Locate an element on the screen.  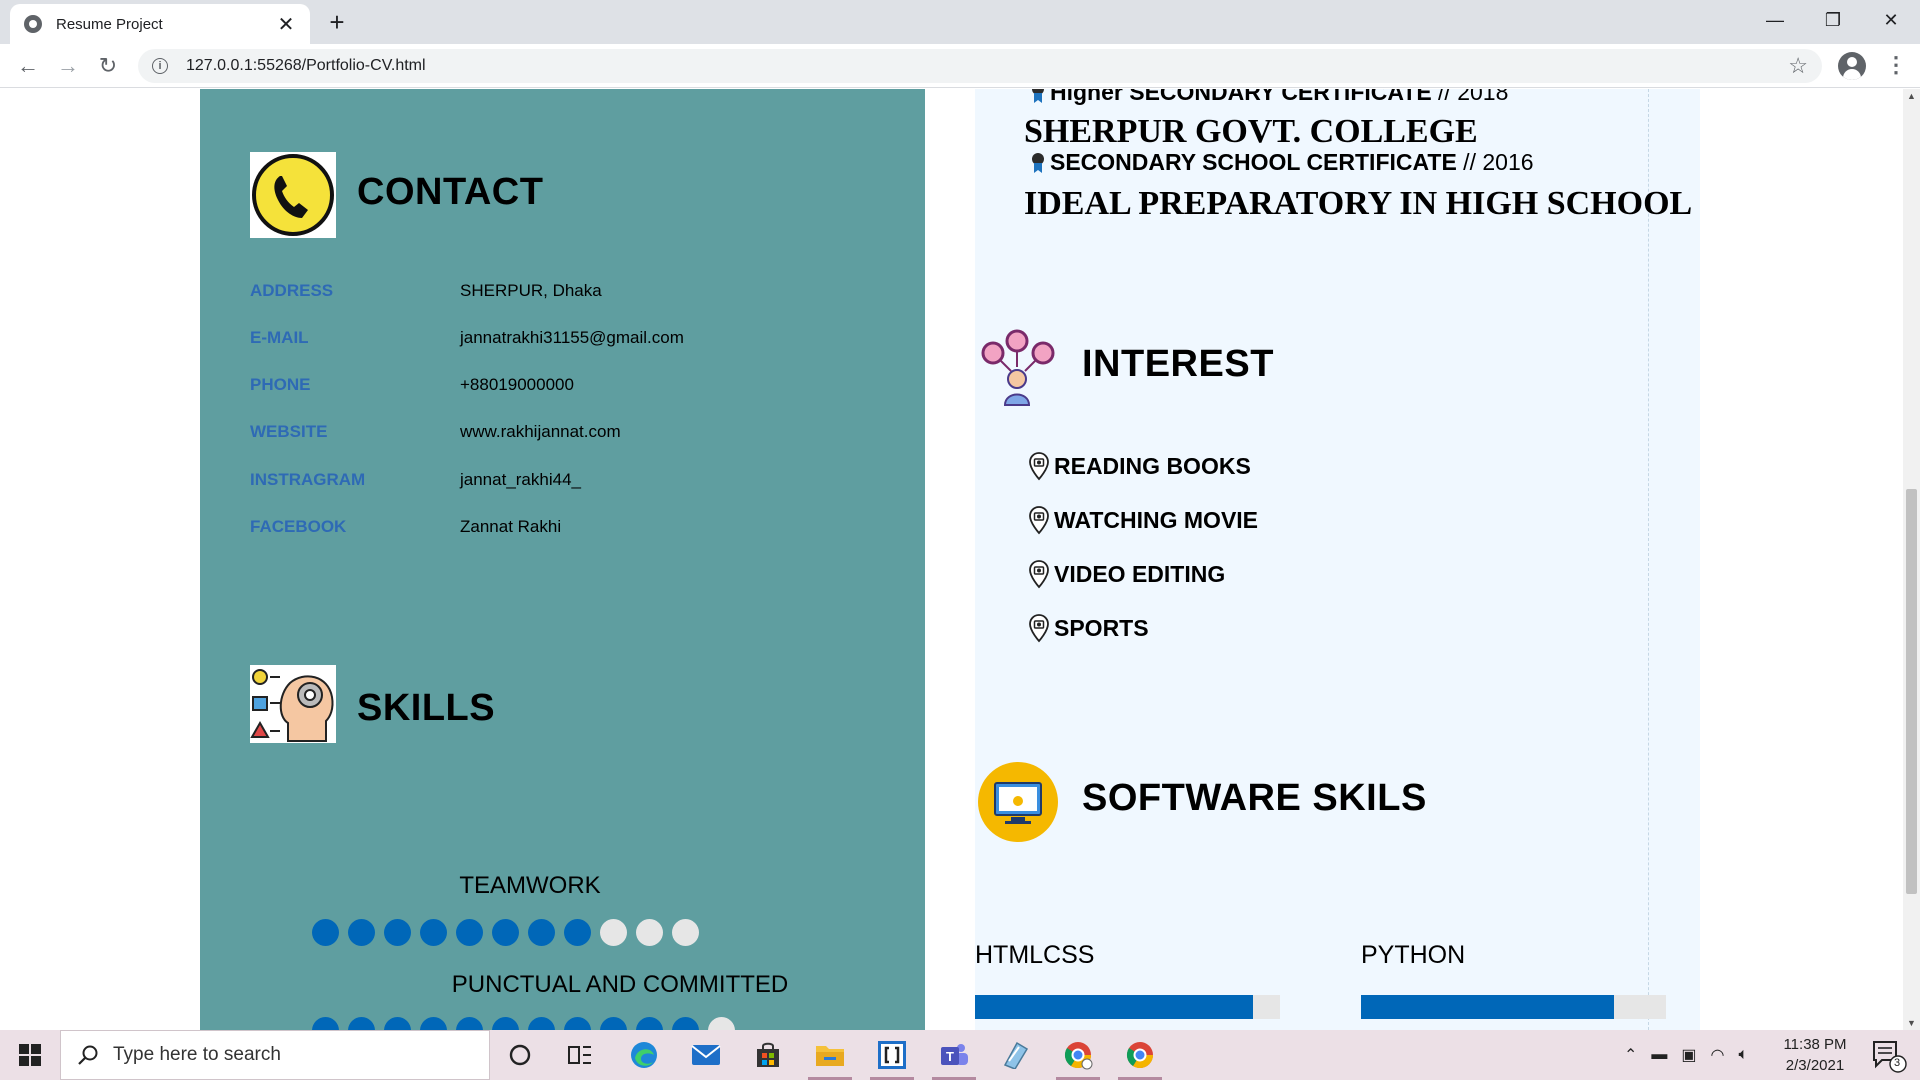
software-bar-fill-htmlcss is located at coordinates (1114, 1007).